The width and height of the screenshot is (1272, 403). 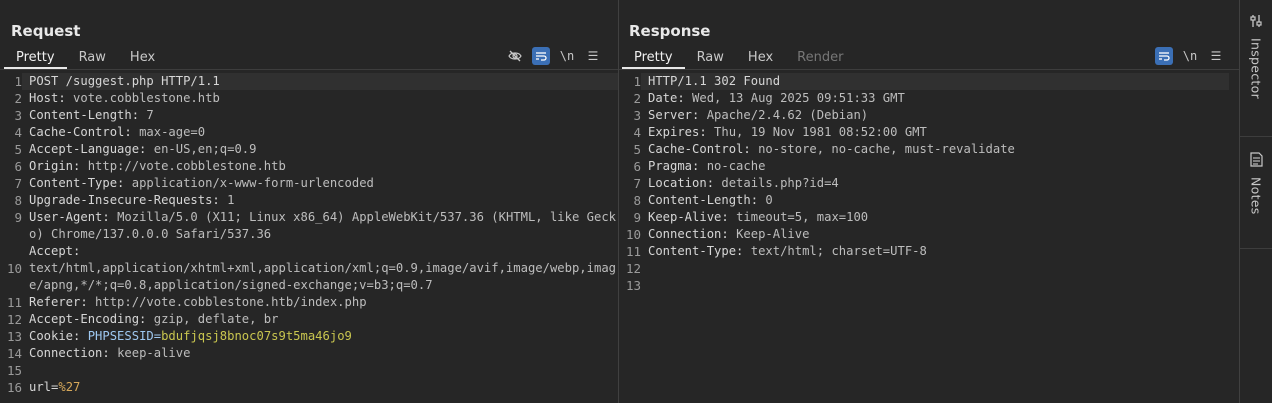 I want to click on request-tab-raw: Raw, so click(x=92, y=57).